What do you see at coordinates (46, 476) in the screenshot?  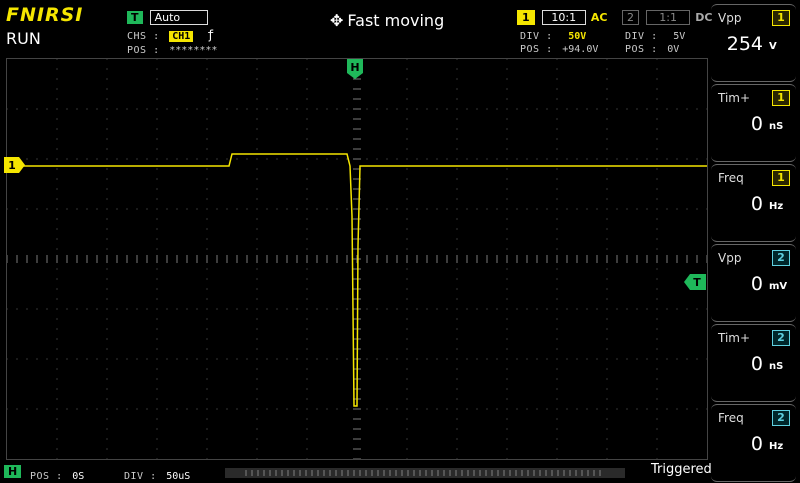 I see `timebase-pos-label: POS :` at bounding box center [46, 476].